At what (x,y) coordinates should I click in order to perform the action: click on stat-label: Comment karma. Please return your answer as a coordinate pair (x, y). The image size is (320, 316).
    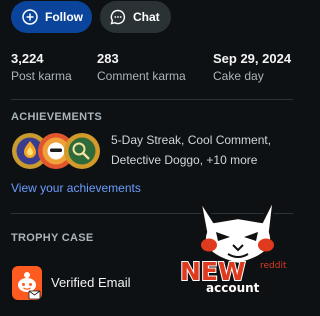
    Looking at the image, I should click on (141, 76).